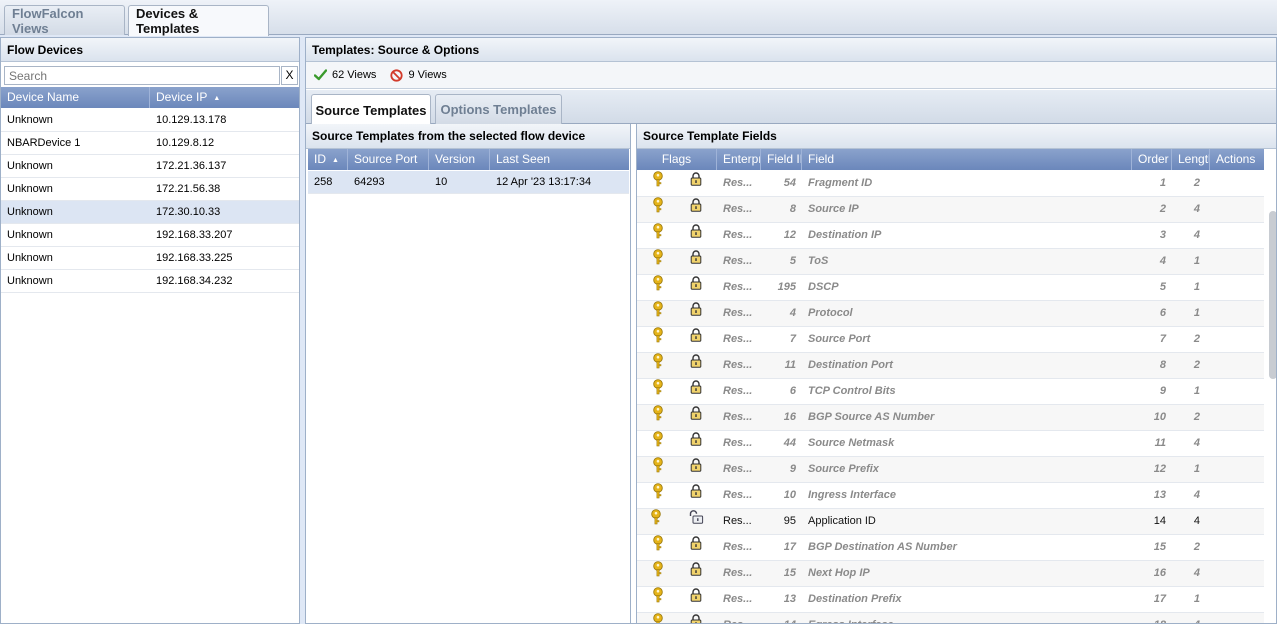  What do you see at coordinates (950, 548) in the screenshot?
I see `field-row: Res... 17 BGP Destination AS Number 15 2` at bounding box center [950, 548].